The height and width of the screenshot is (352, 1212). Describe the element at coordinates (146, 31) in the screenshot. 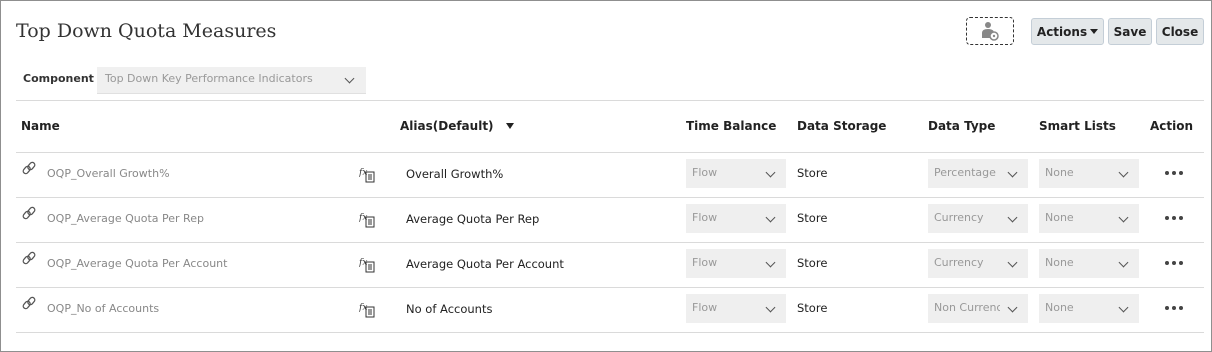

I see `page-title: Top Down Quota Measures` at that location.